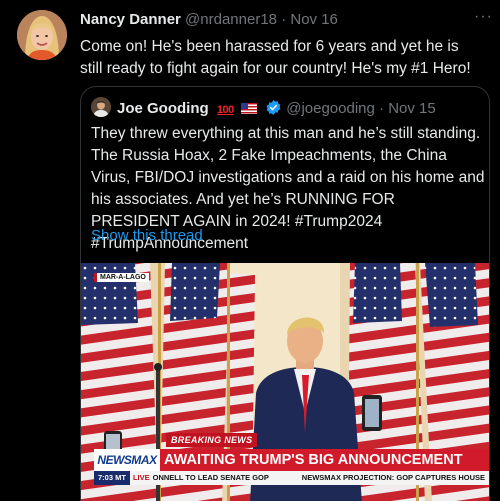  What do you see at coordinates (231, 19) in the screenshot?
I see `author-handle: @nrdanner18` at bounding box center [231, 19].